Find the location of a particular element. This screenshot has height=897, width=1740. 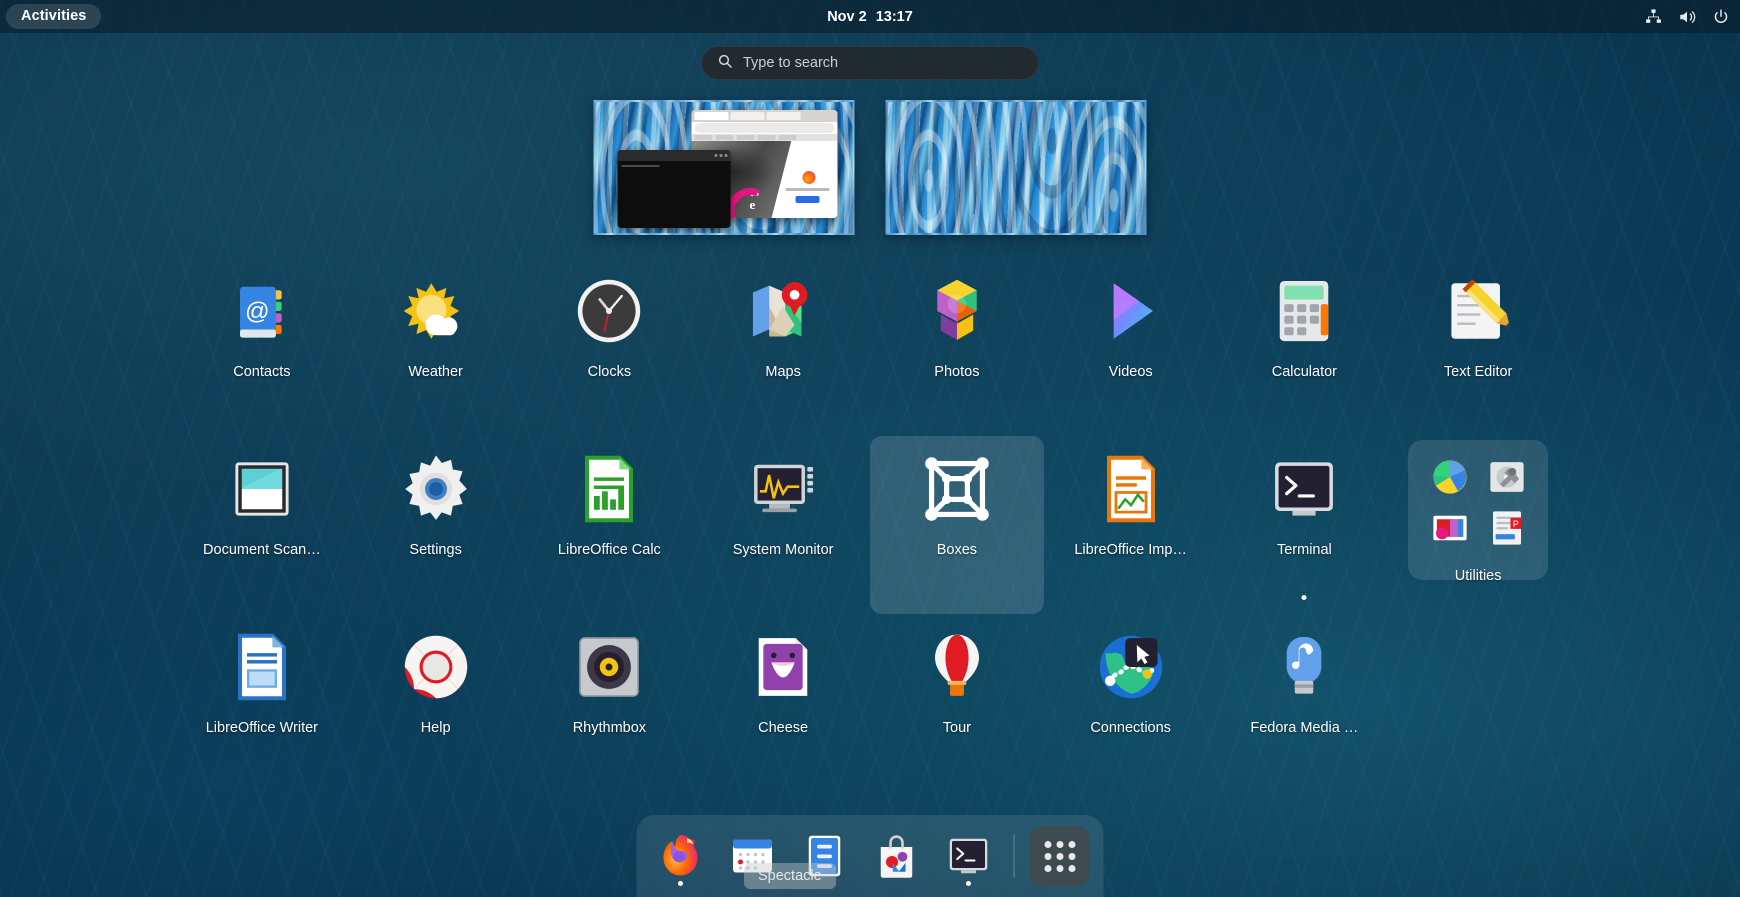

dash-item-software is located at coordinates (897, 856).